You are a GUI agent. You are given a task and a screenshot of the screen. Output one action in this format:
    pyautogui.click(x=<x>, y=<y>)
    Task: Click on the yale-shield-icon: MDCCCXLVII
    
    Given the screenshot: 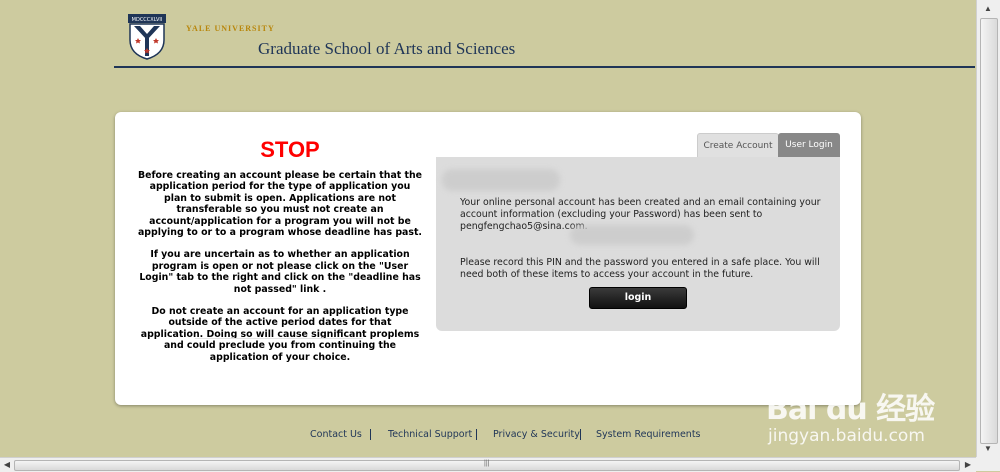 What is the action you would take?
    pyautogui.click(x=147, y=37)
    